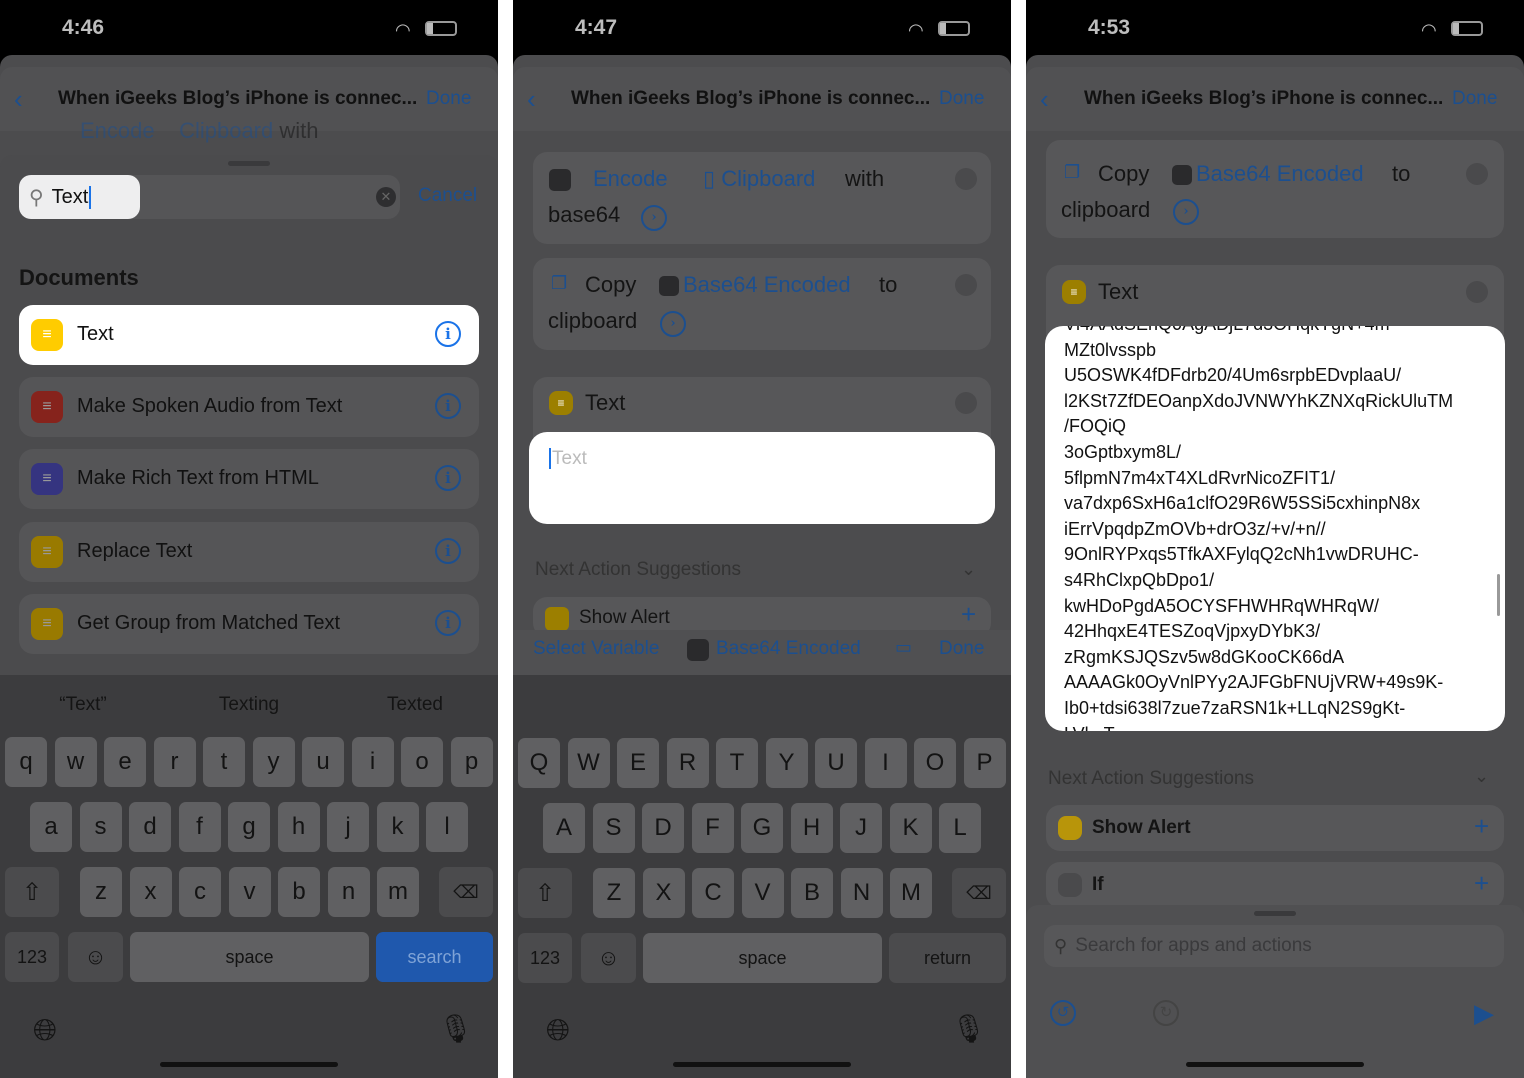 The height and width of the screenshot is (1078, 1524). What do you see at coordinates (26, 762) in the screenshot?
I see `key-q: q` at bounding box center [26, 762].